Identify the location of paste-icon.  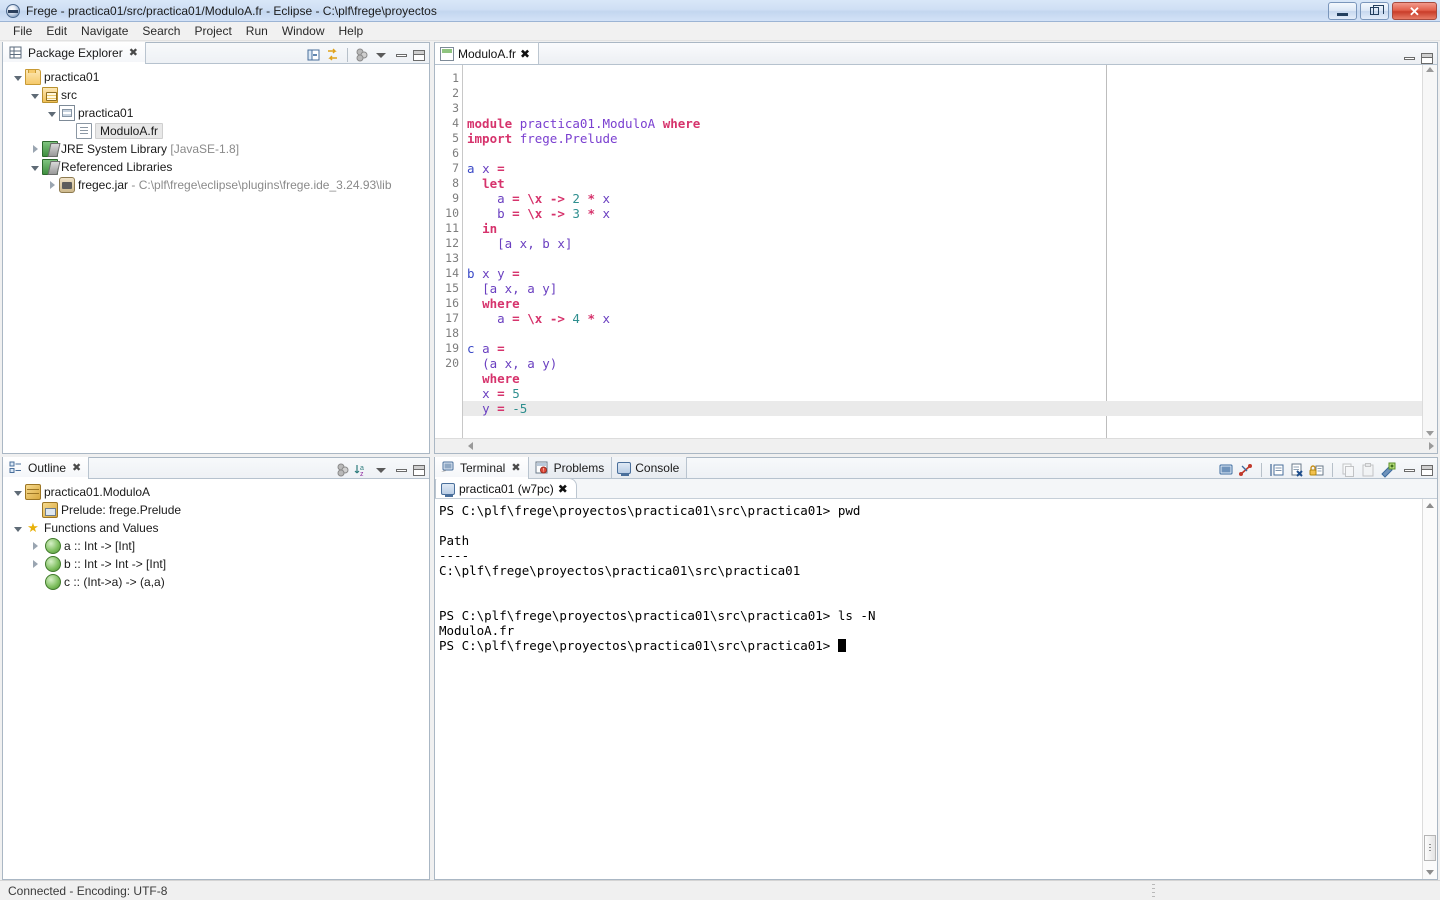
(1368, 470).